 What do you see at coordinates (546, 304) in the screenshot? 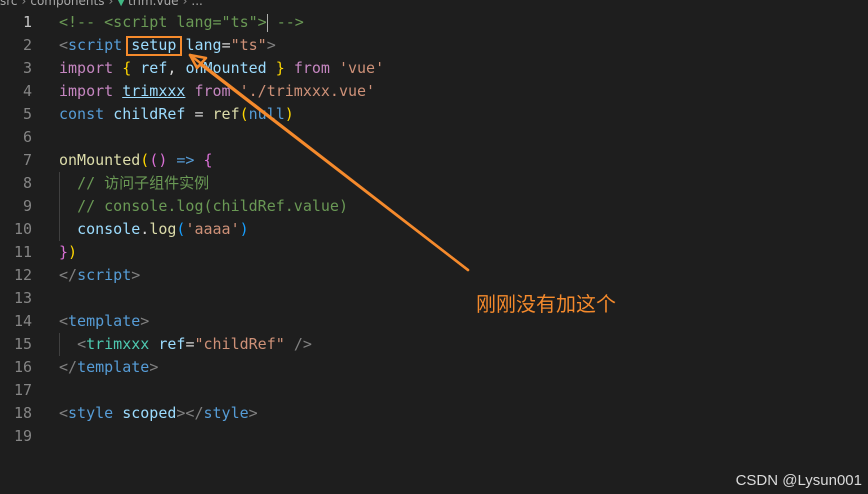
I see `annotation-label: 刚刚没有加这个` at bounding box center [546, 304].